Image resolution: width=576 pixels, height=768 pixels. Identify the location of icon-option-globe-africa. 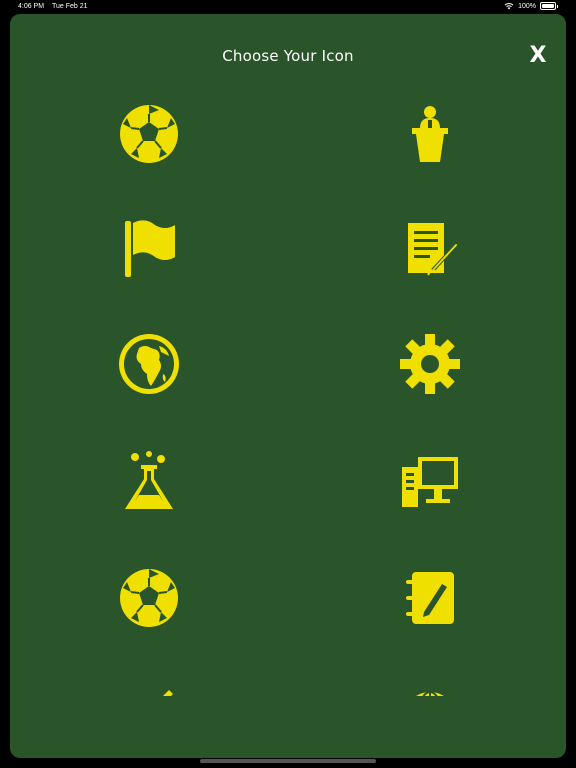
(149, 364).